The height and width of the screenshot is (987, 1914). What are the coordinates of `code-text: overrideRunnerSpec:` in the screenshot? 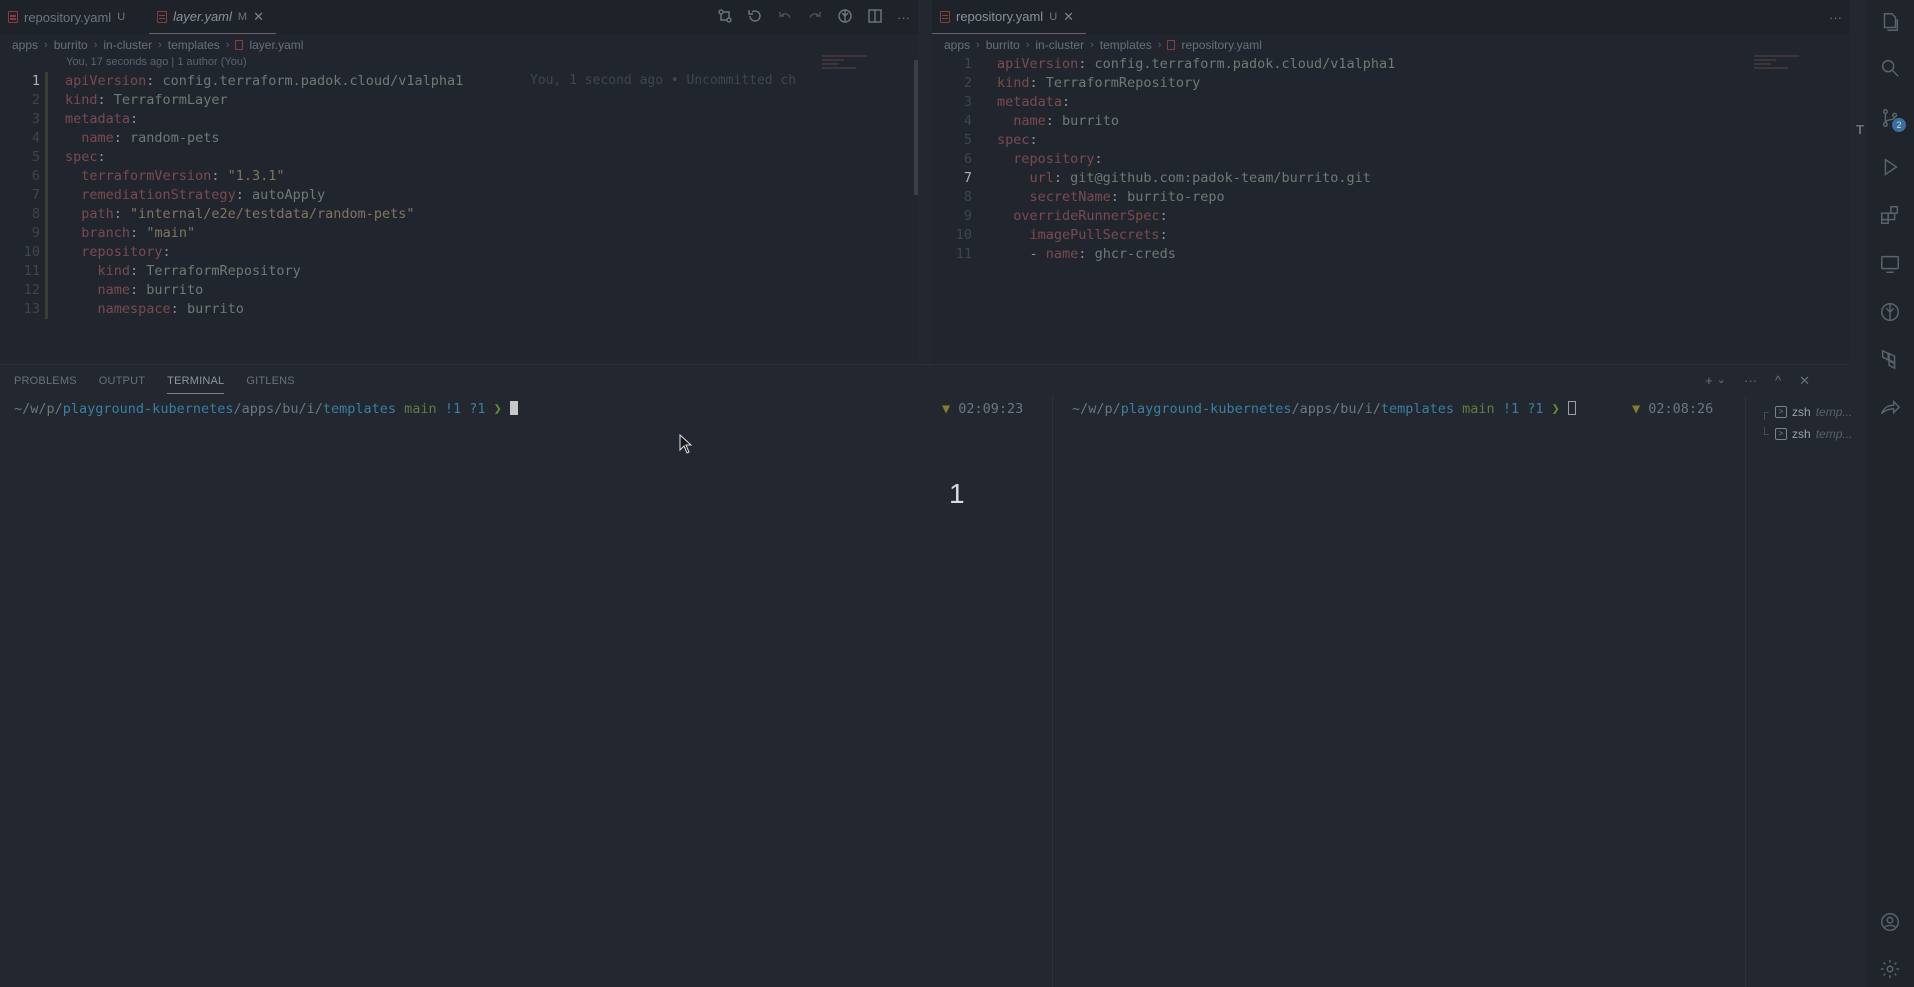 It's located at (1090, 216).